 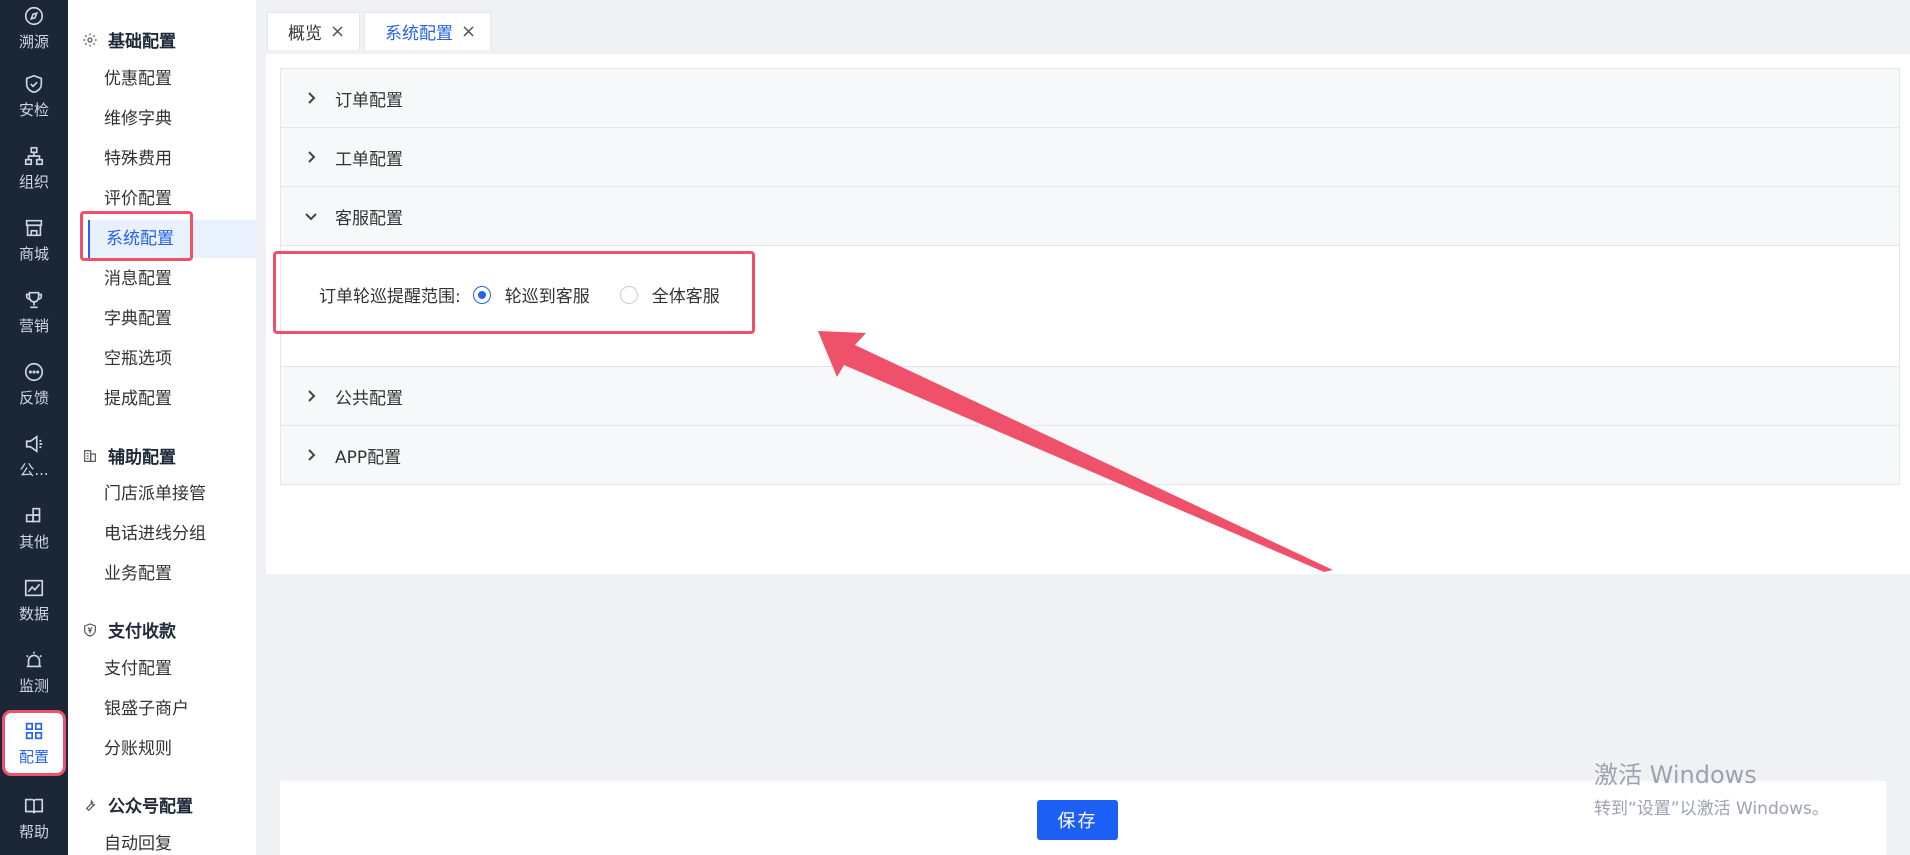 I want to click on menu-item-empty-bottle: 空瓶选项, so click(x=172, y=359).